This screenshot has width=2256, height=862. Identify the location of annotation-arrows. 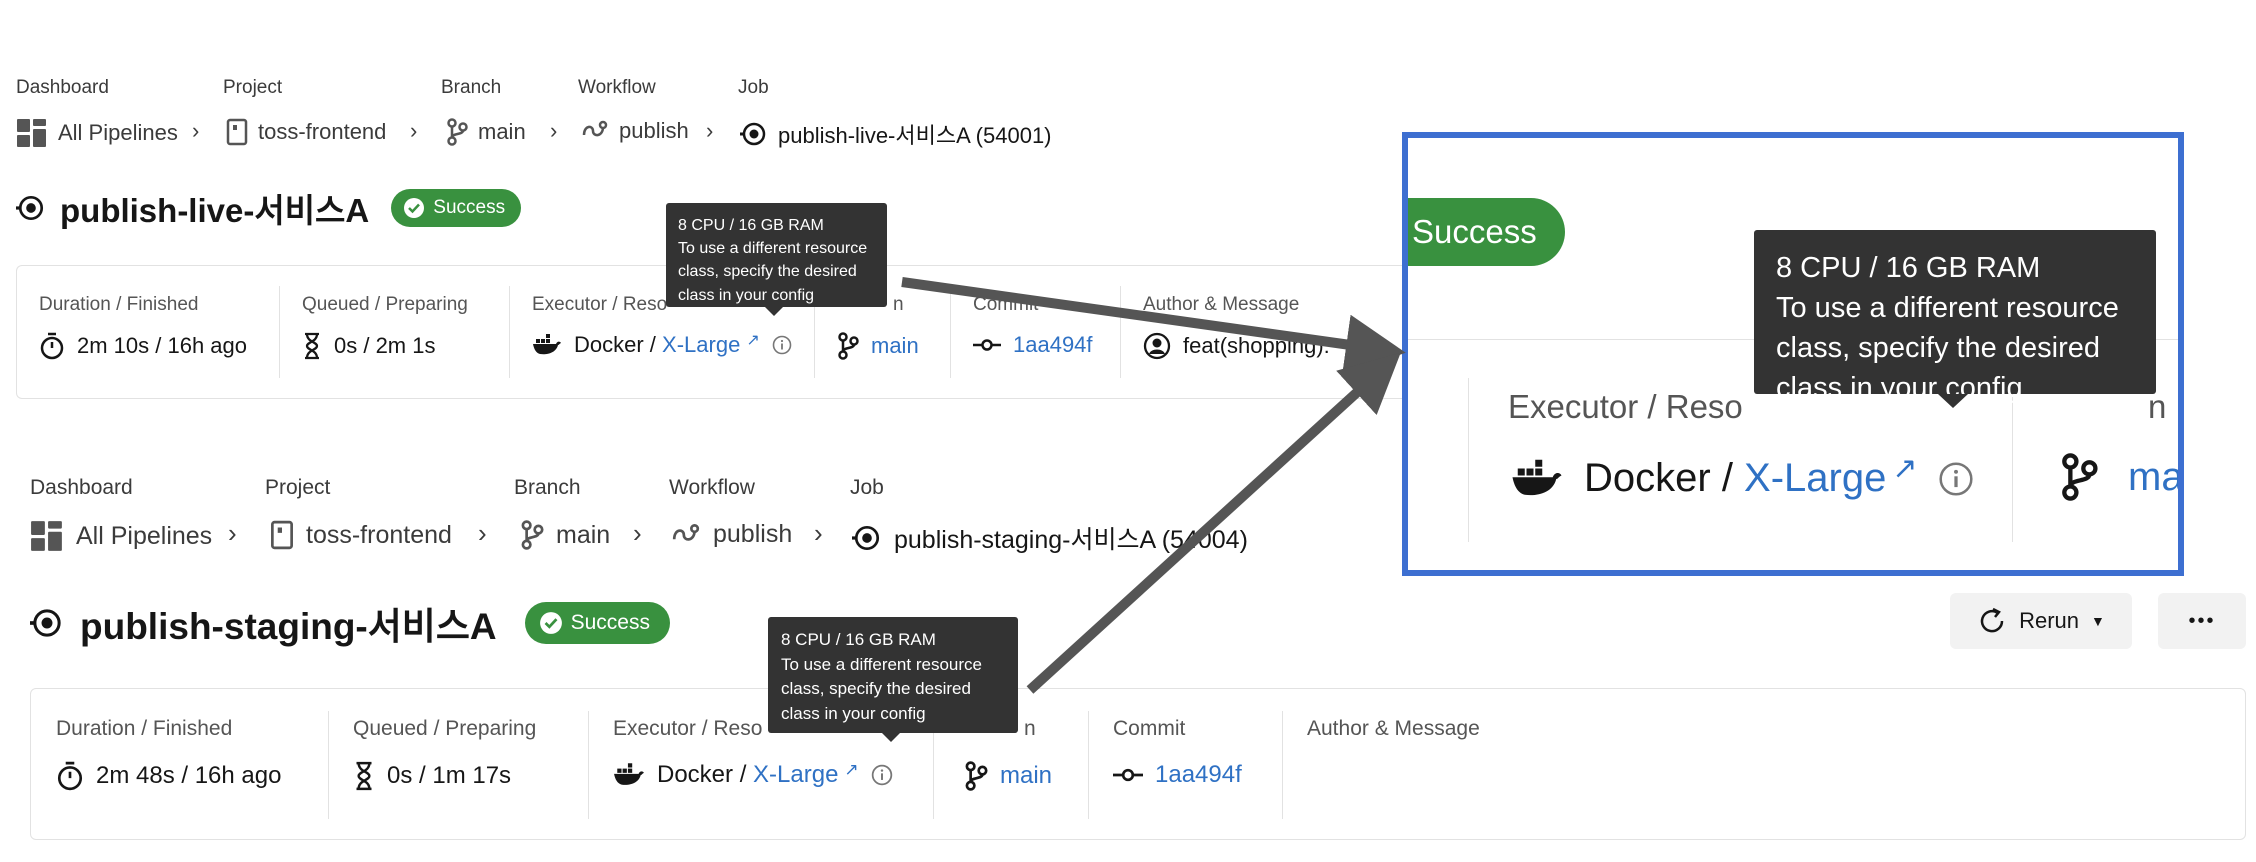
(1153, 485).